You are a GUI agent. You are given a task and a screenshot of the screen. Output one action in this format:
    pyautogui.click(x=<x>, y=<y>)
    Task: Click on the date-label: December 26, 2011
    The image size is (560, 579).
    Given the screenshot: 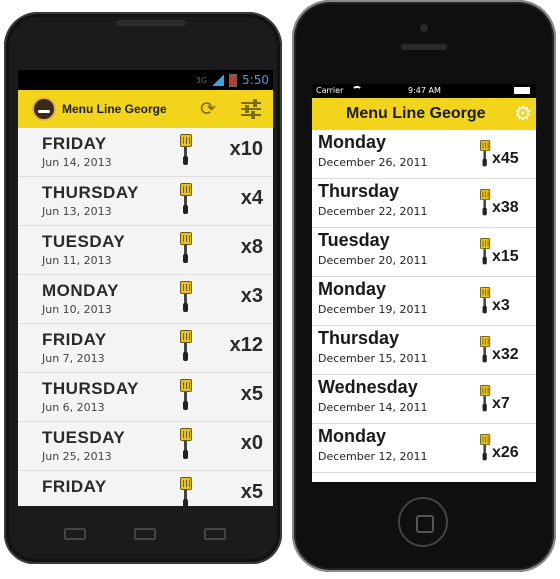 What is the action you would take?
    pyautogui.click(x=373, y=162)
    